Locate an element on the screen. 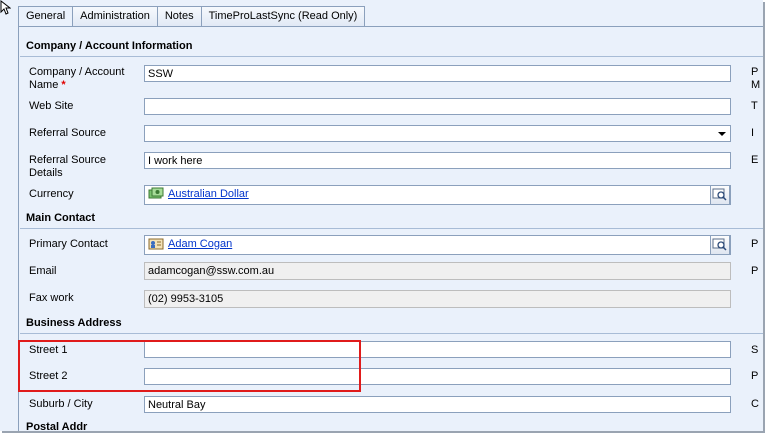 The image size is (765, 433). highlight-annotation-box is located at coordinates (189, 366).